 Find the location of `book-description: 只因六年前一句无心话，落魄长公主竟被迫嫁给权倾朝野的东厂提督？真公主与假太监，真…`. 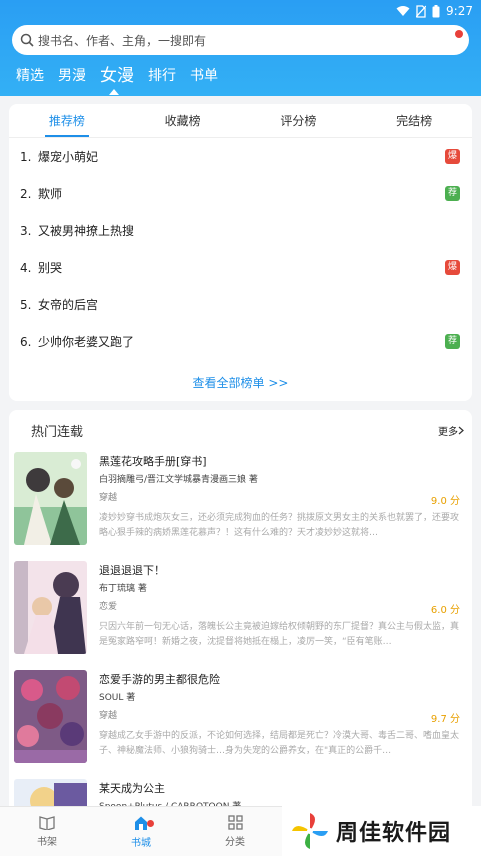

book-description: 只因六年前一句无心话，落魄长公主竟被迫嫁给权倾朝野的东厂提督？真公主与假太监，真… is located at coordinates (279, 634).